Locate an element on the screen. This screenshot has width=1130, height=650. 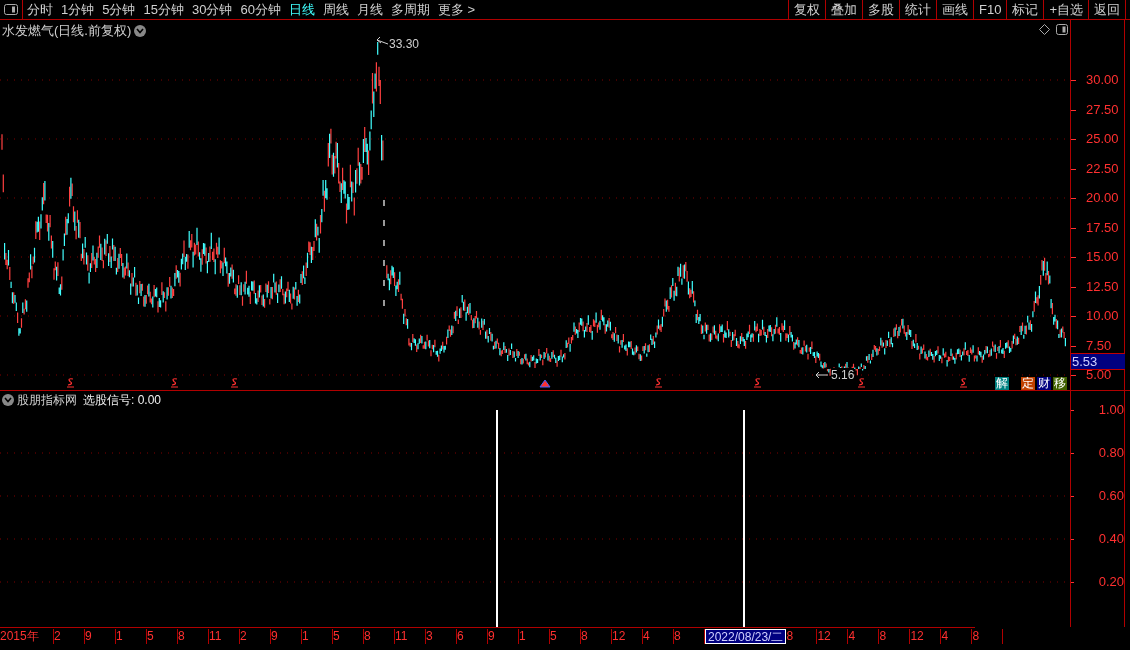
toolbar-button: 多股 is located at coordinates (880, 9).